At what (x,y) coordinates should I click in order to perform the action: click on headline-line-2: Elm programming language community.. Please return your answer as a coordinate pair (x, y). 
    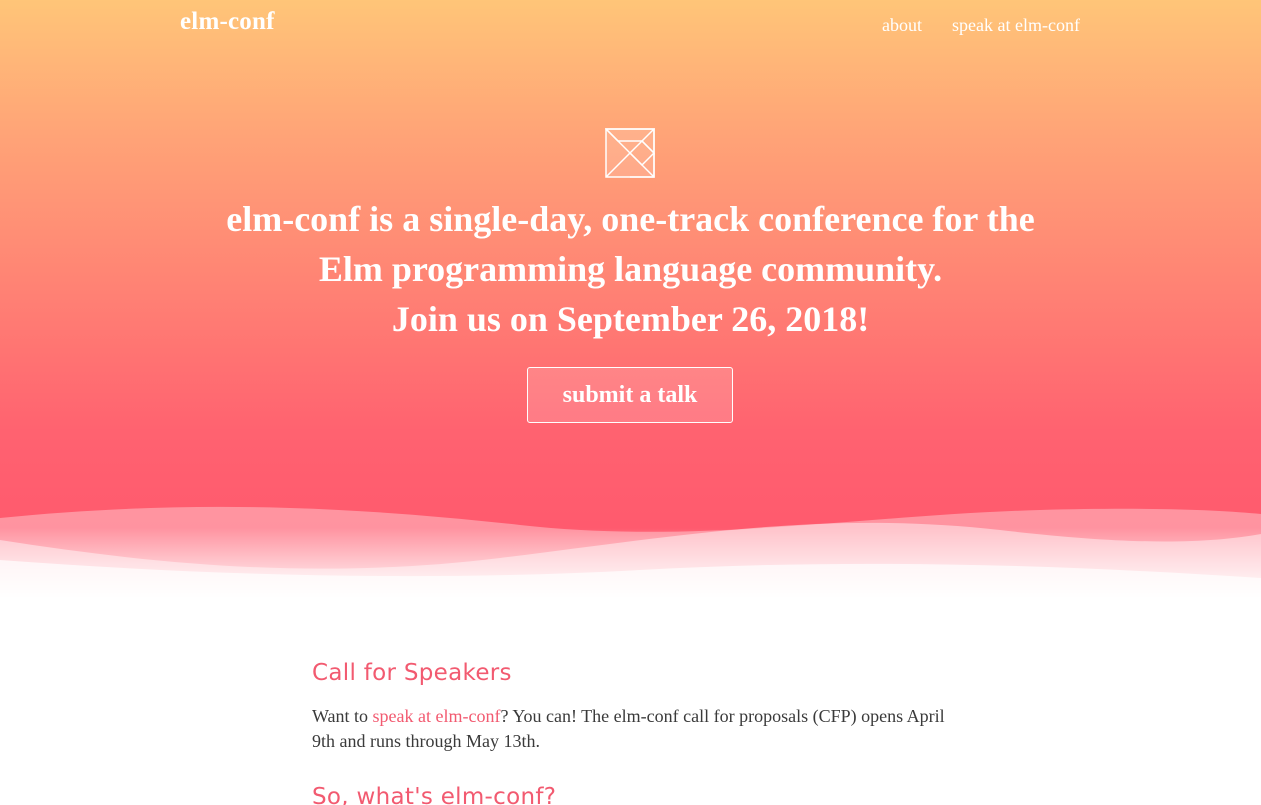
    Looking at the image, I should click on (630, 269).